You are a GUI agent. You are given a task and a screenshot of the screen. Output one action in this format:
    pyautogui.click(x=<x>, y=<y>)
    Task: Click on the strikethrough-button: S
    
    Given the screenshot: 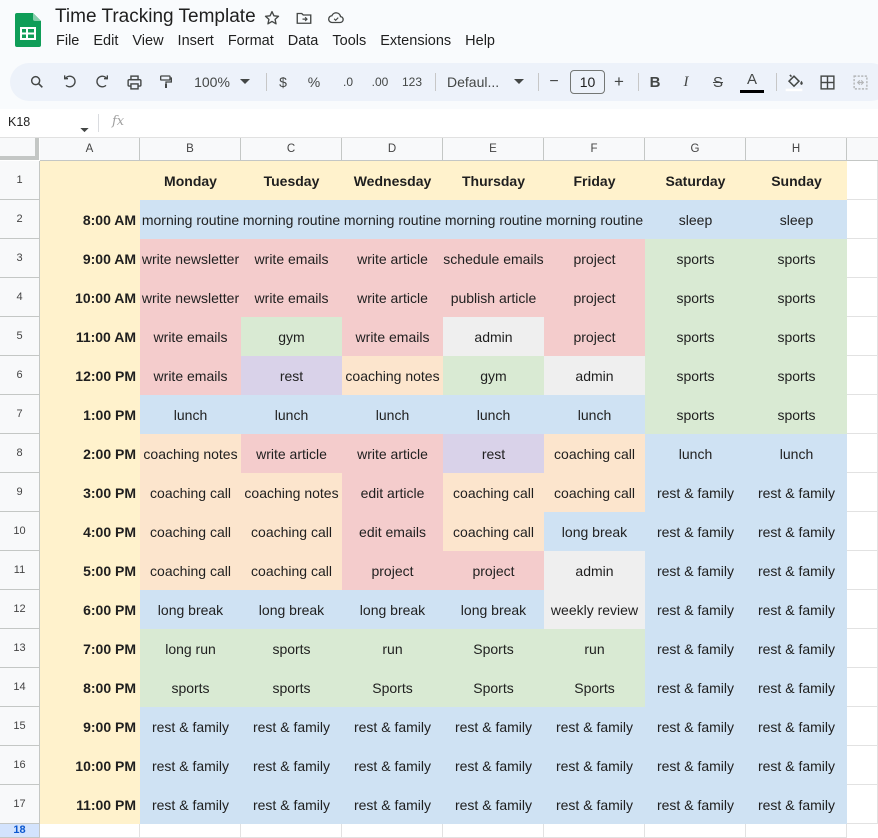 What is the action you would take?
    pyautogui.click(x=718, y=82)
    